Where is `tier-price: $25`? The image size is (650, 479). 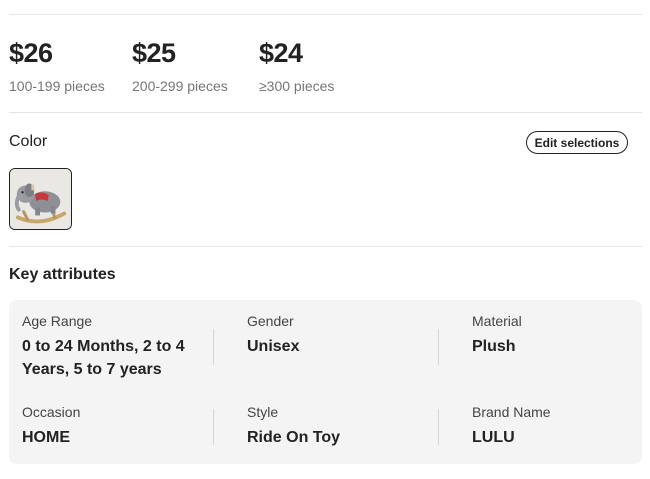
tier-price: $25 is located at coordinates (154, 53).